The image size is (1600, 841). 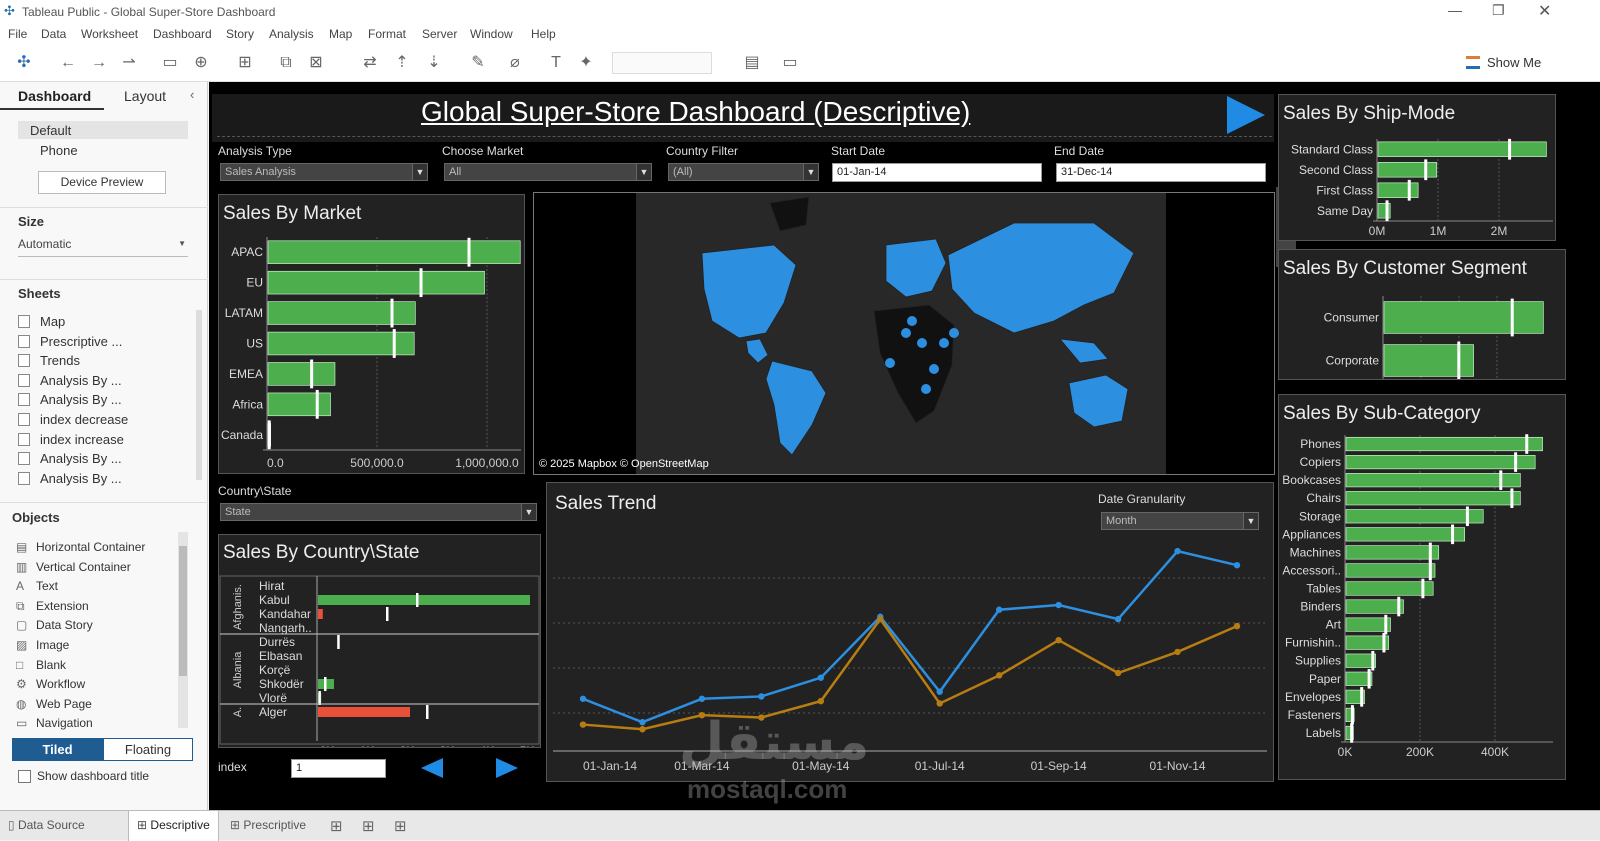 What do you see at coordinates (240, 34) in the screenshot?
I see `menu-story: Story` at bounding box center [240, 34].